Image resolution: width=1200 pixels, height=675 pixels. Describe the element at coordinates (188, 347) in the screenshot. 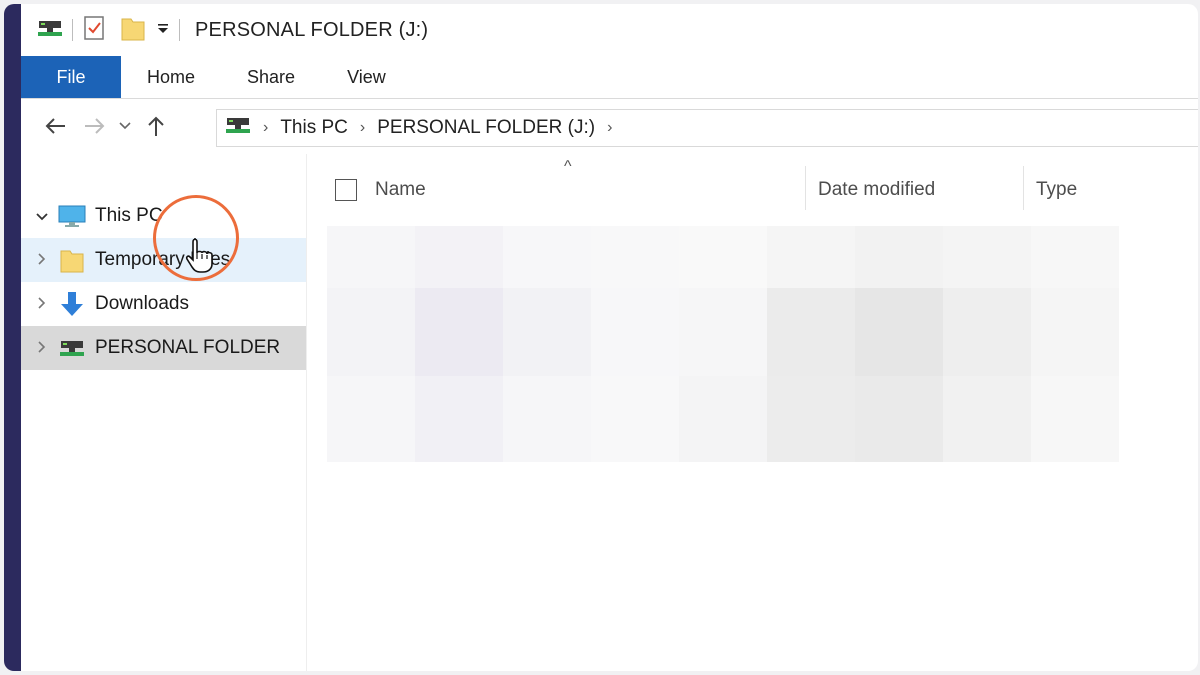

I see `tree-item-label: PERSONAL FOLDER` at that location.